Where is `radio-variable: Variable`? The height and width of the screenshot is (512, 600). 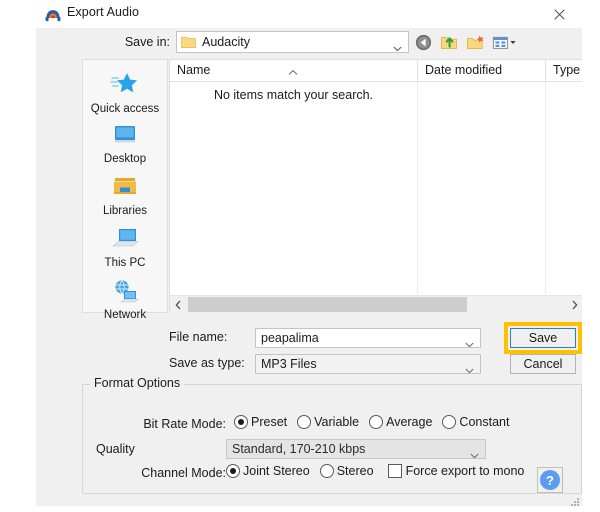
radio-variable: Variable is located at coordinates (328, 422).